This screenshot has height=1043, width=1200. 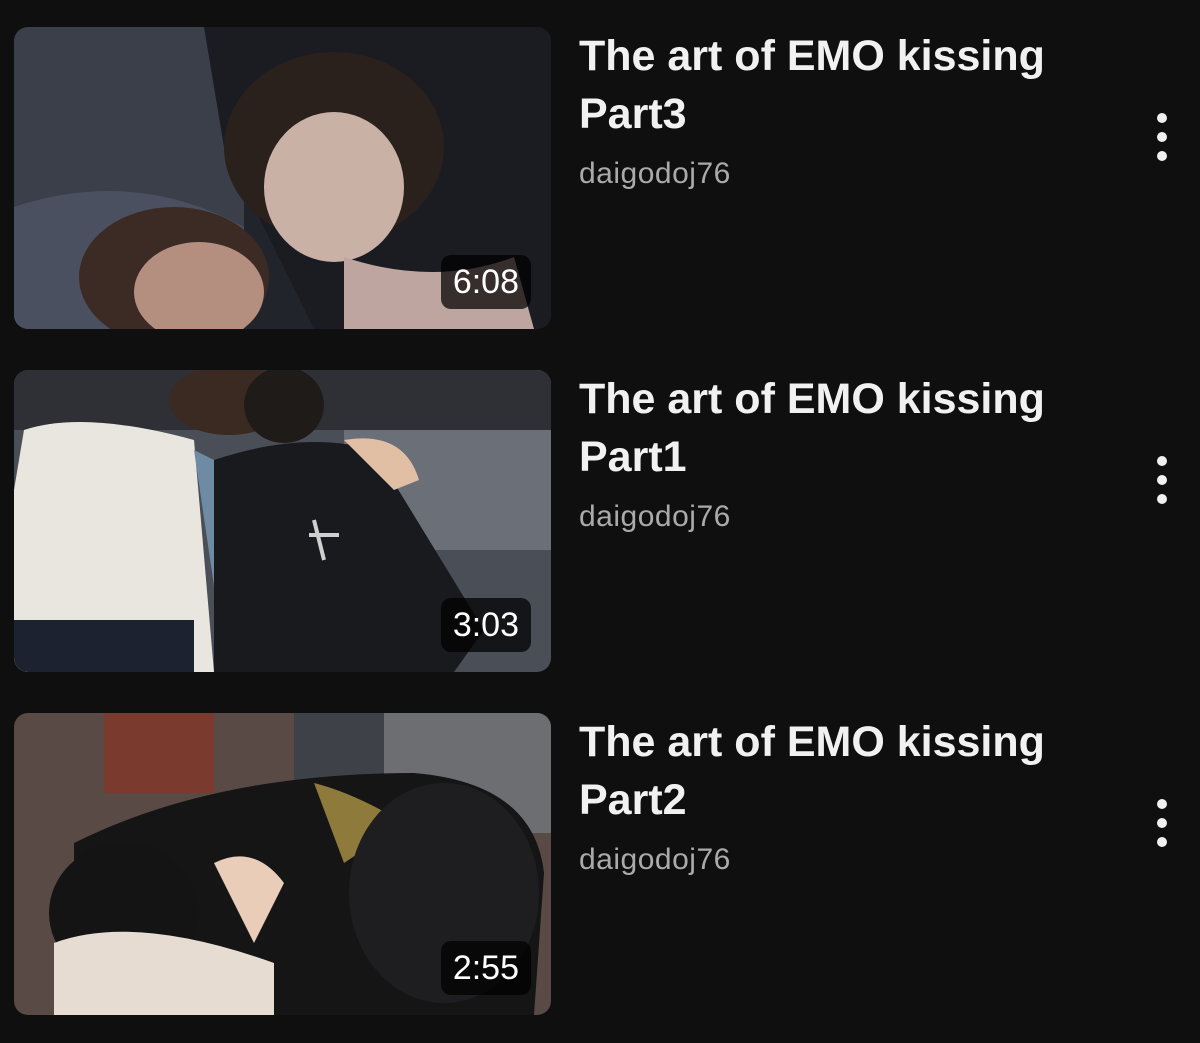 I want to click on video-duration-badge: 3:03, so click(x=485, y=625).